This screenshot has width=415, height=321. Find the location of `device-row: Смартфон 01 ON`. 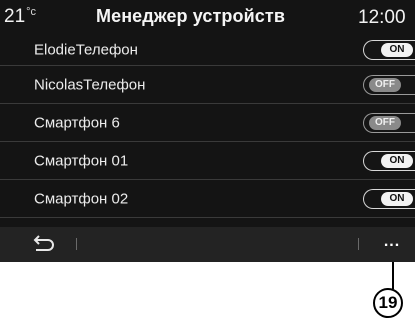

device-row: Смартфон 01 ON is located at coordinates (207, 161).